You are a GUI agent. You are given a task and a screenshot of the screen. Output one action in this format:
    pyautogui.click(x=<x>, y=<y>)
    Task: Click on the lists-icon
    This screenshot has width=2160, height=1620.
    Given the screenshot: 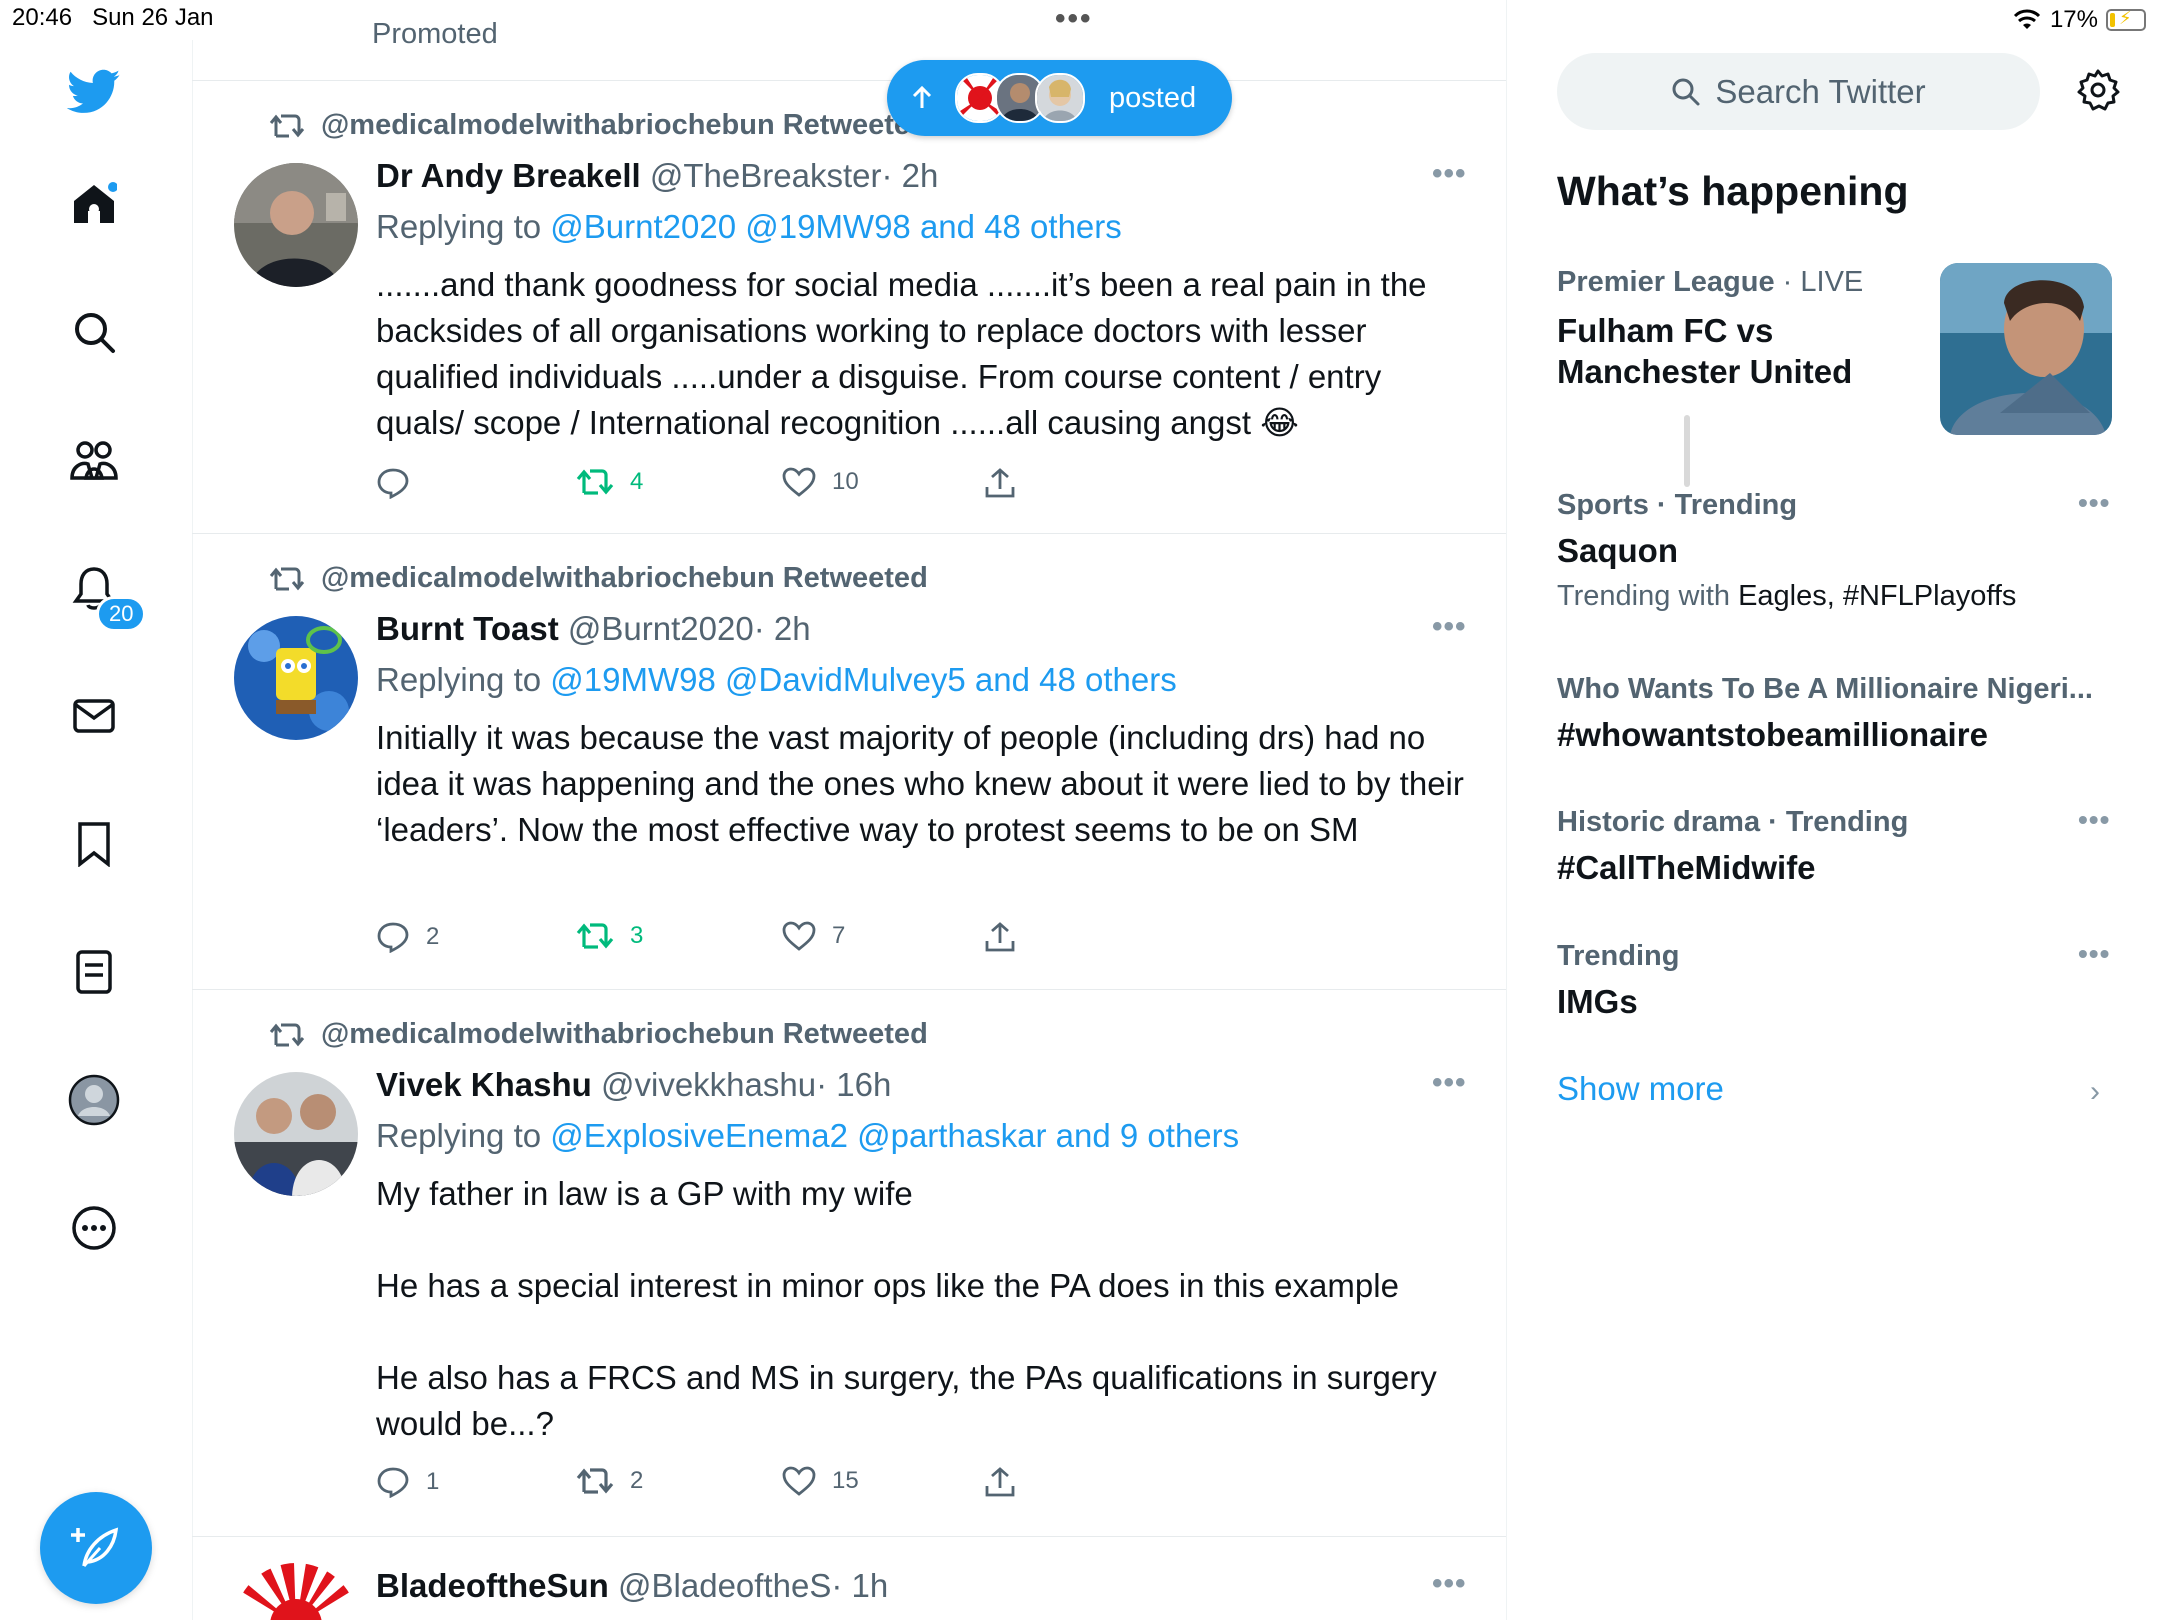 What is the action you would take?
    pyautogui.click(x=94, y=972)
    